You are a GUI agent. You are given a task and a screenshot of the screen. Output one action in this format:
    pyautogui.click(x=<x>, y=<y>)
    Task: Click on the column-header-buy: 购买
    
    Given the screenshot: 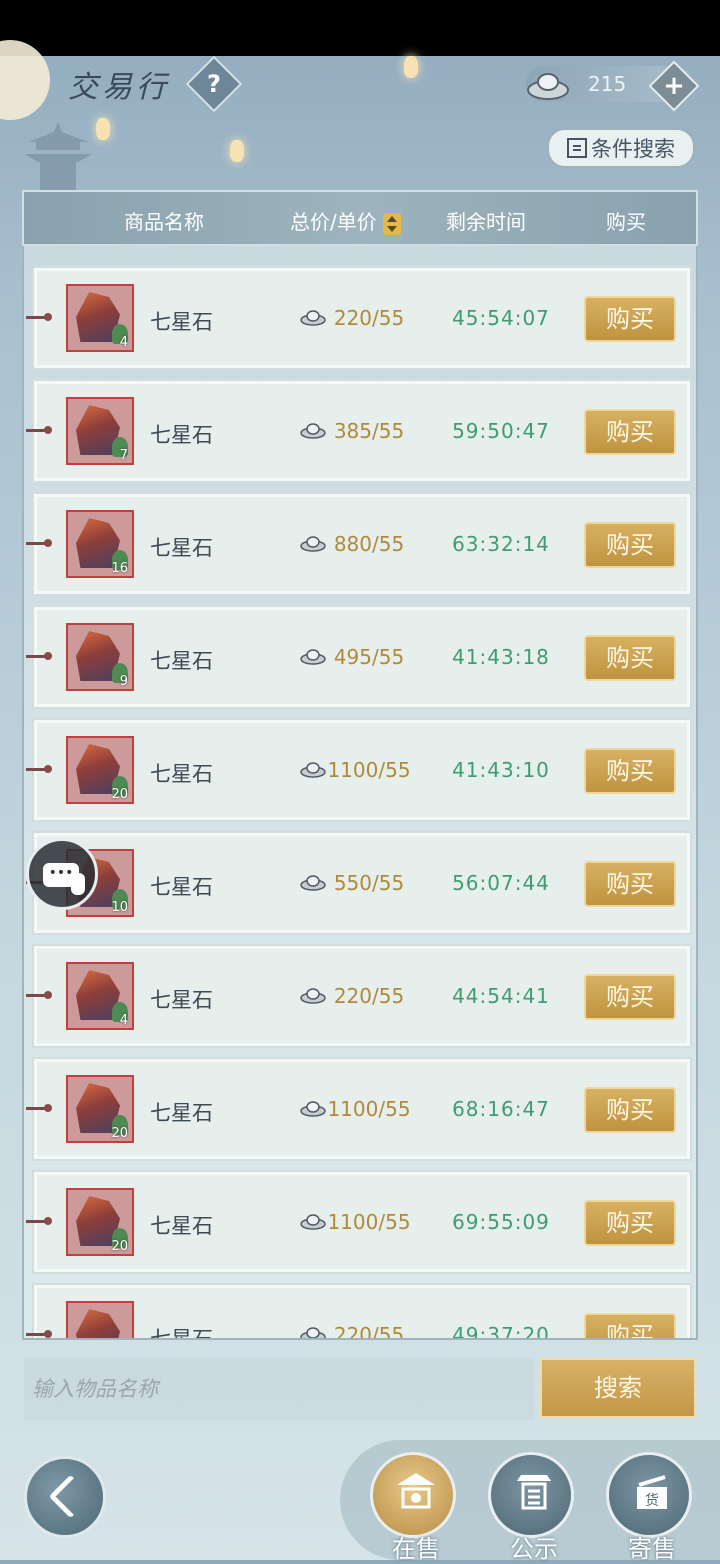 What is the action you would take?
    pyautogui.click(x=626, y=222)
    